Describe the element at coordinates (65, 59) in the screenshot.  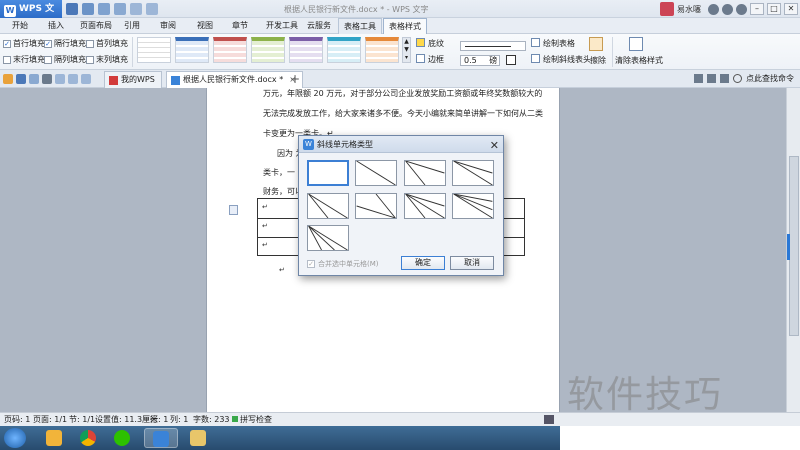
I see `checkbox-banded-columns: 隔列填充` at that location.